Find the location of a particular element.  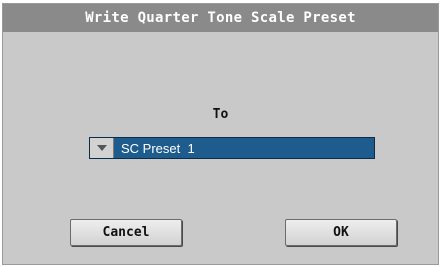

preset-select: SC Preset 1 is located at coordinates (232, 148).